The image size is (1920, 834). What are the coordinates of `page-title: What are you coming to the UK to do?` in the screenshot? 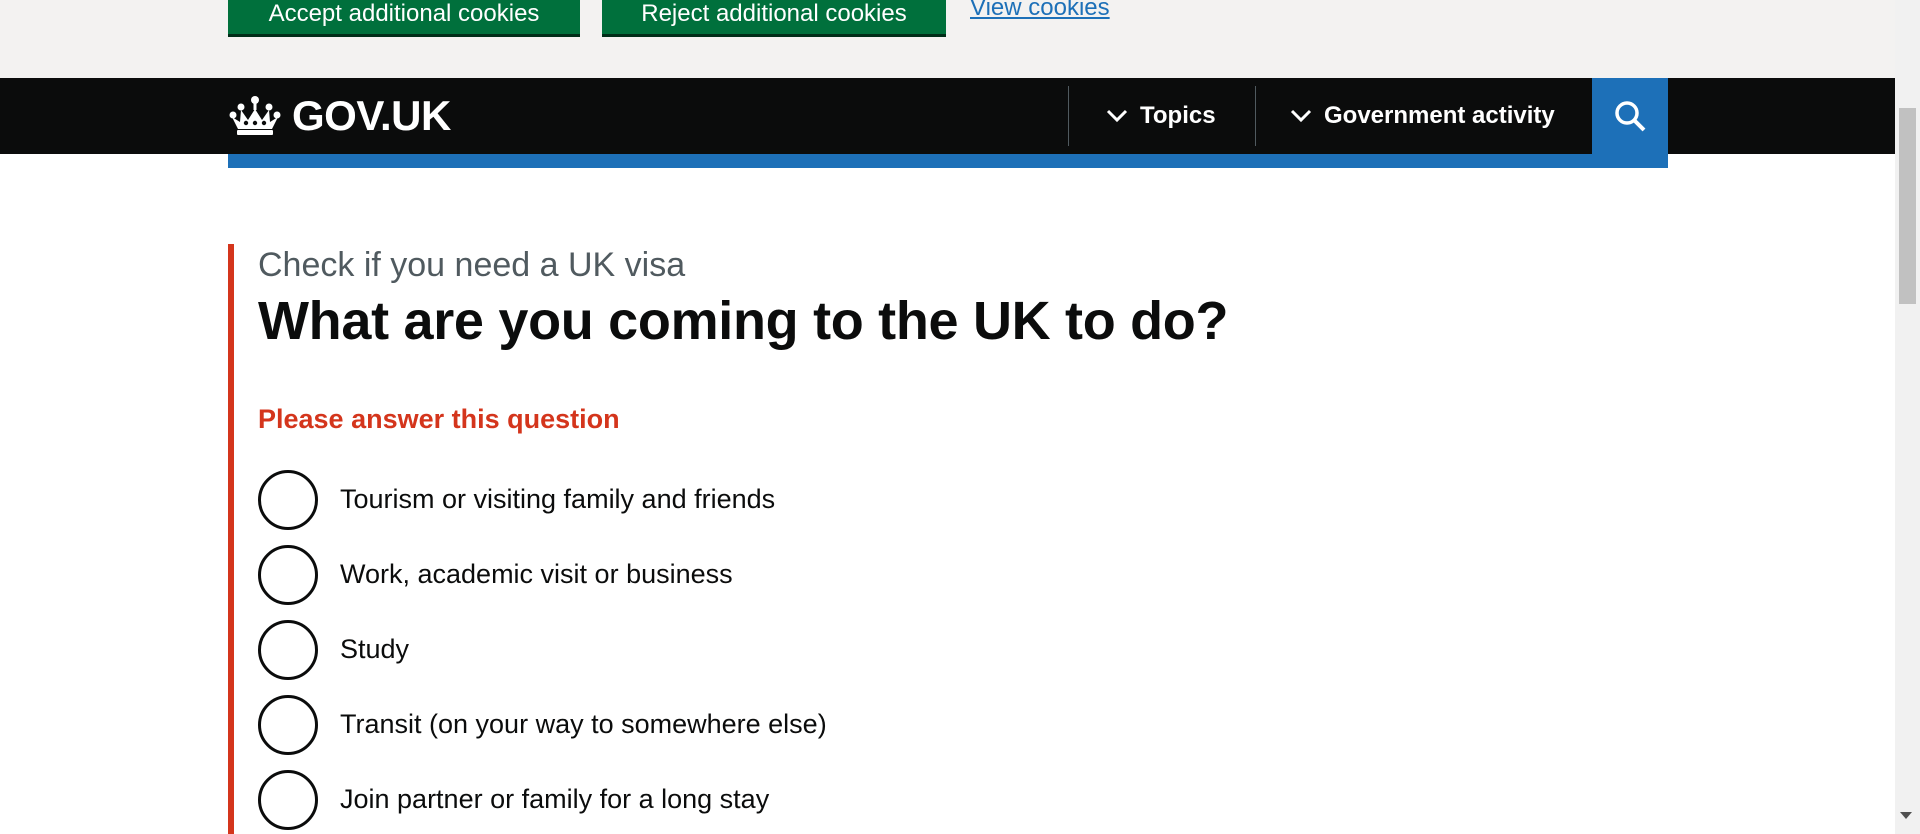 It's located at (743, 321).